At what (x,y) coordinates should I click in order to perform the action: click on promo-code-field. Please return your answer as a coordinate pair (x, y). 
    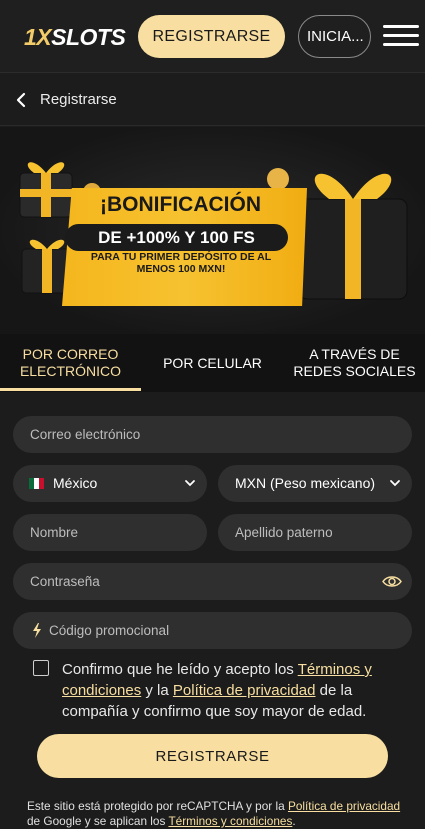
    Looking at the image, I should click on (212, 630).